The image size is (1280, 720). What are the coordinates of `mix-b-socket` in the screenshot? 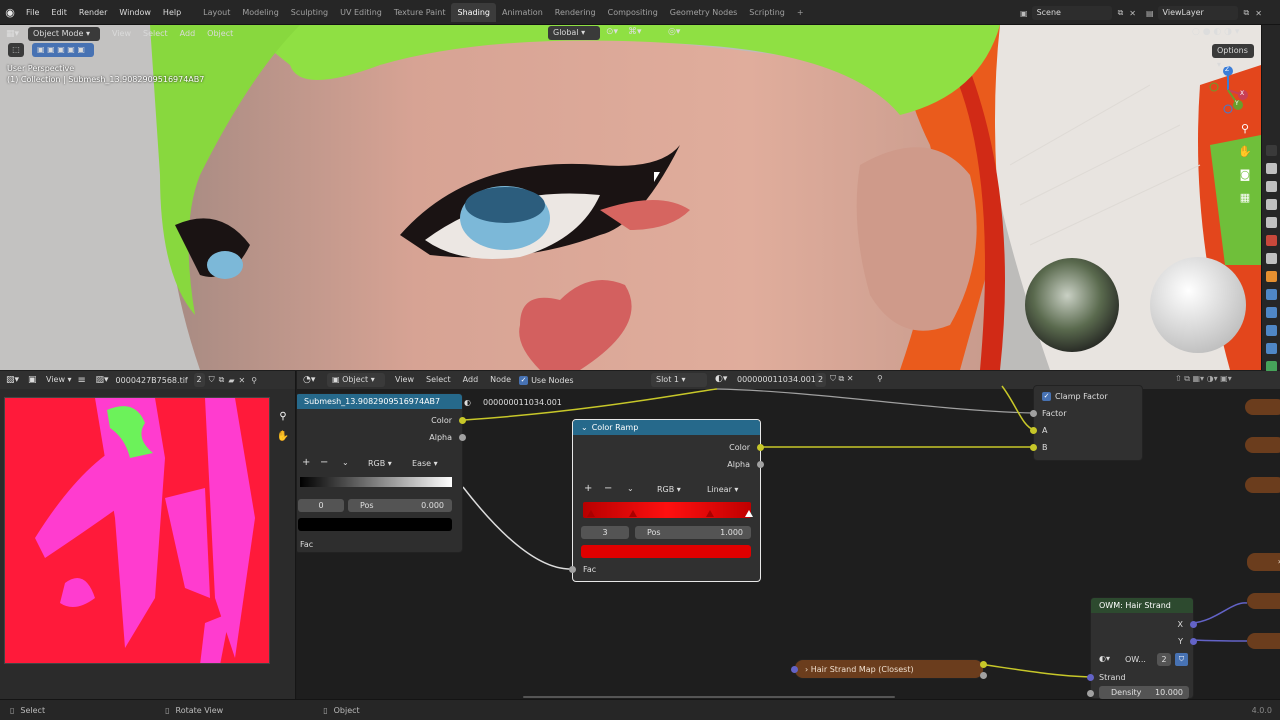 It's located at (1033, 447).